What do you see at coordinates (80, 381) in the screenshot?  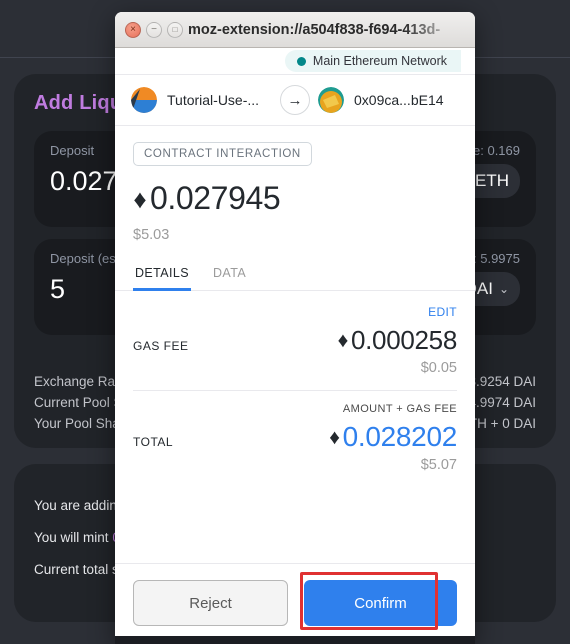 I see `stat-label: Exchange Rate` at bounding box center [80, 381].